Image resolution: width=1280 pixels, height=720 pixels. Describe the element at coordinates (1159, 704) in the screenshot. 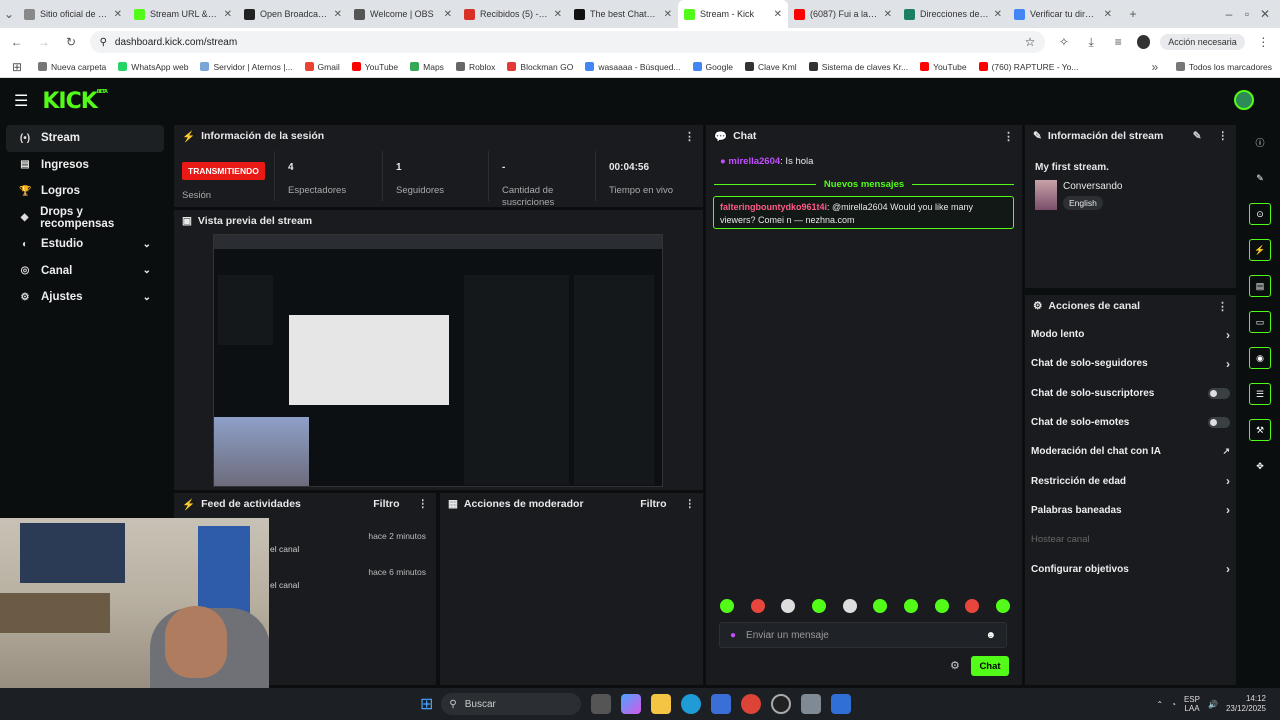

I see `tray-chevron-icon: ⌃` at that location.